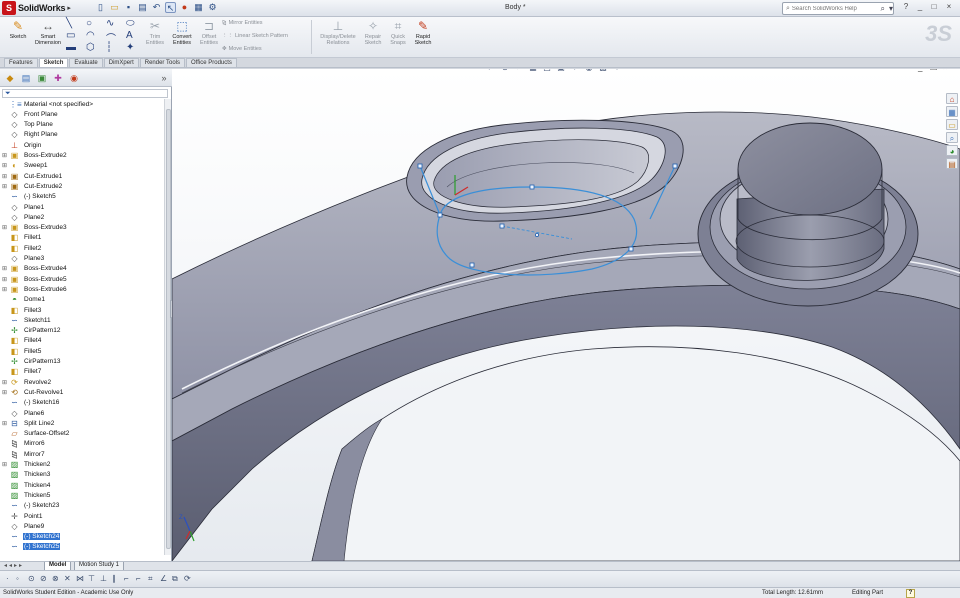 The image size is (960, 598). I want to click on offset-entities-button: ⊐ Offset Entities, so click(209, 32).